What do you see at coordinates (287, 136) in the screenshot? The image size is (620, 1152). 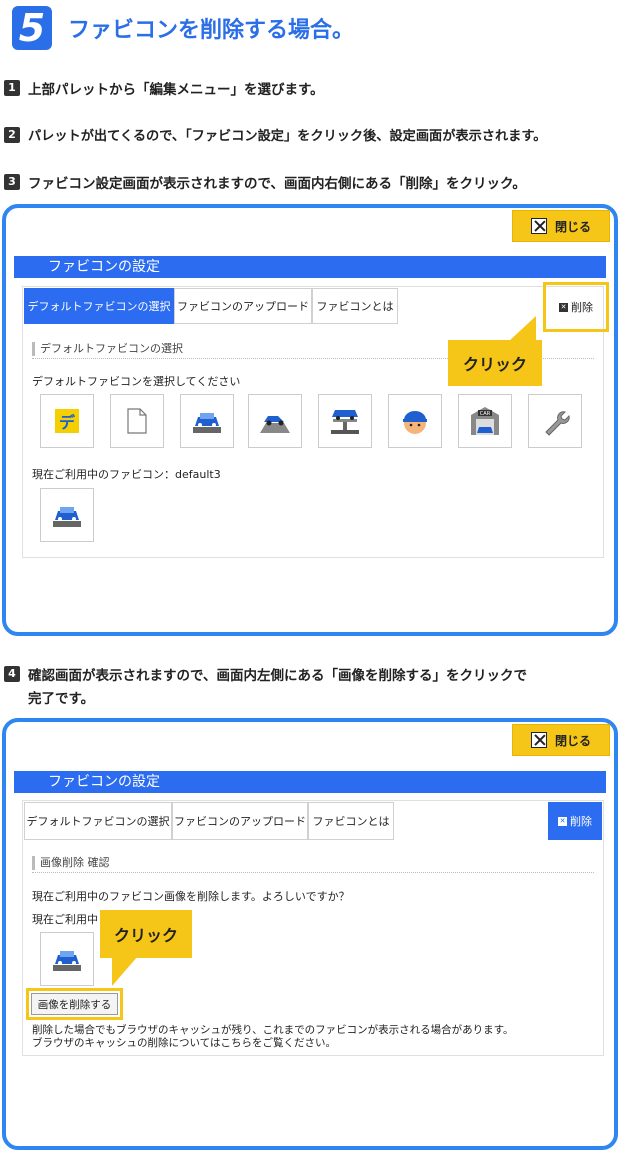 I see `step-2-text: パレットが出てくるので、「ファビコン設定」をクリック後、設定画面が表示されます。` at bounding box center [287, 136].